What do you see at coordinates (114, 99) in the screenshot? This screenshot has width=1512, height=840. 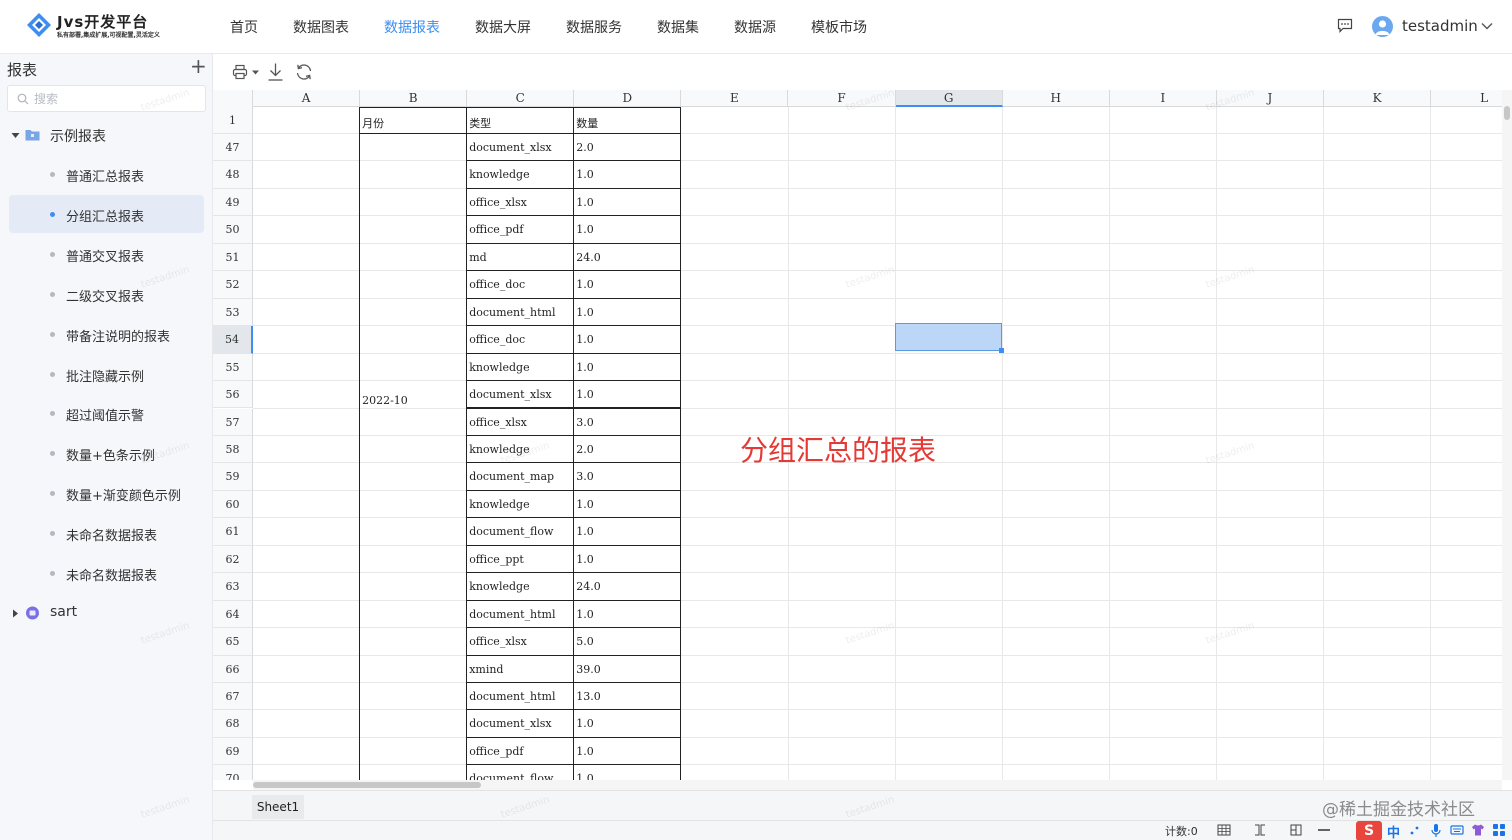 I see `search-input` at bounding box center [114, 99].